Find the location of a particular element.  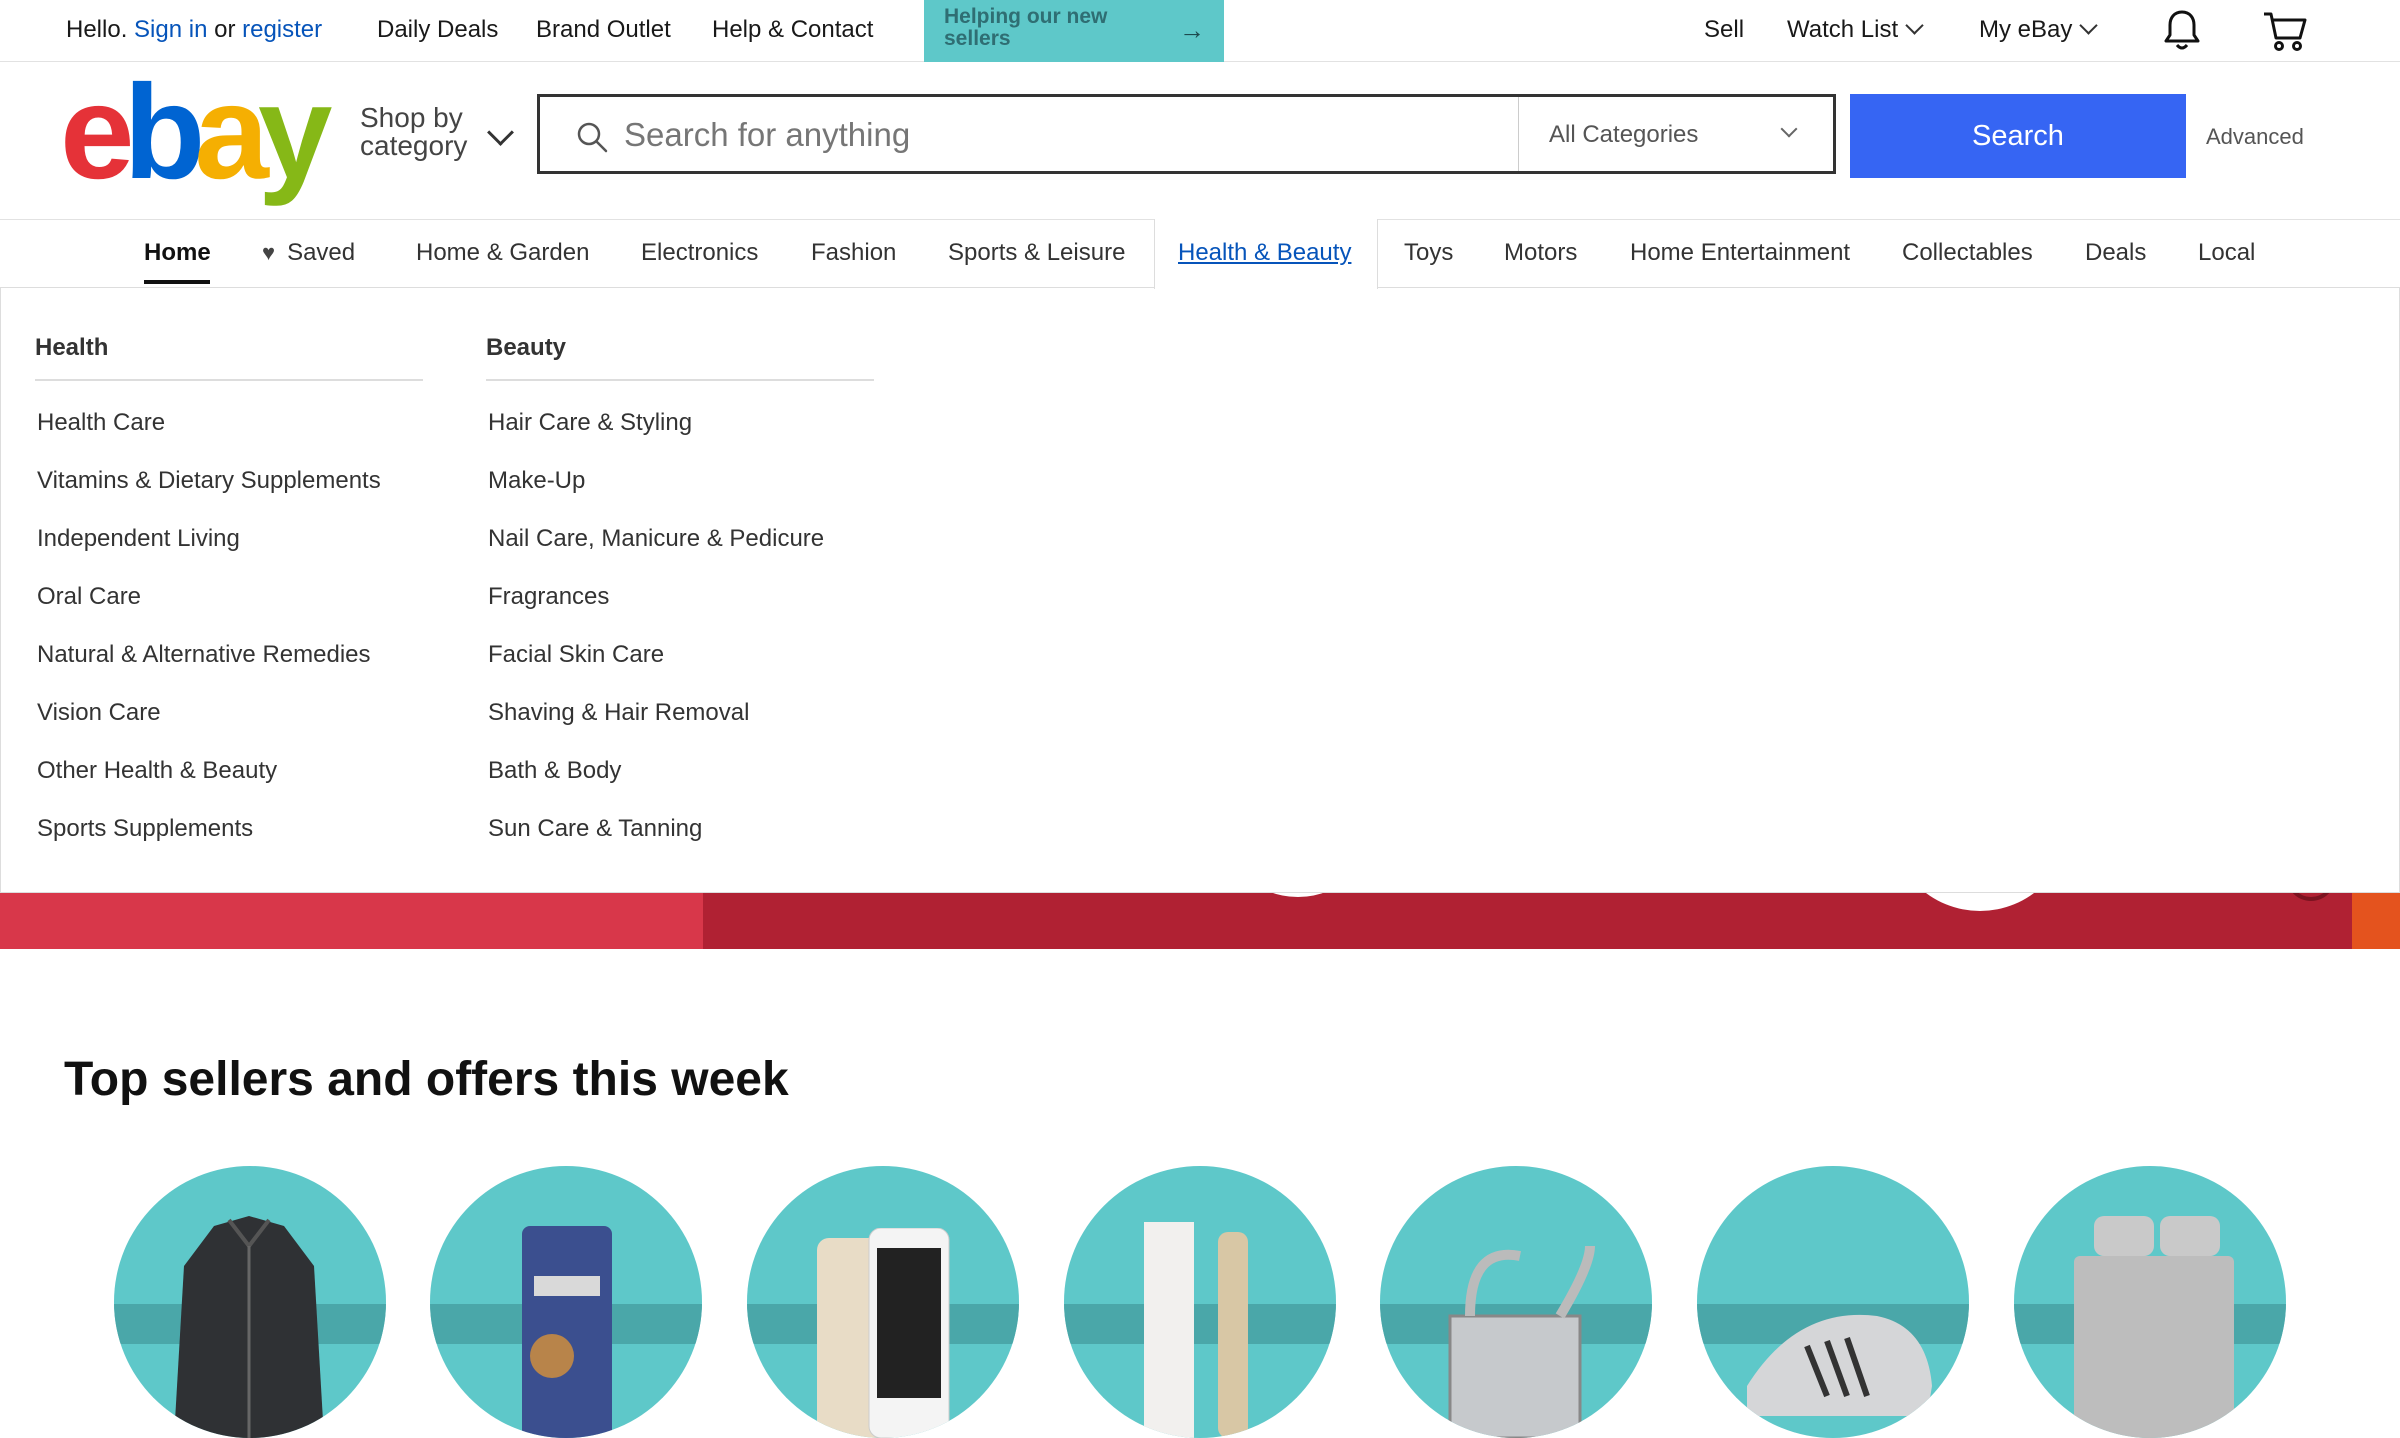

beauty-link: Bath & Body is located at coordinates (554, 771).